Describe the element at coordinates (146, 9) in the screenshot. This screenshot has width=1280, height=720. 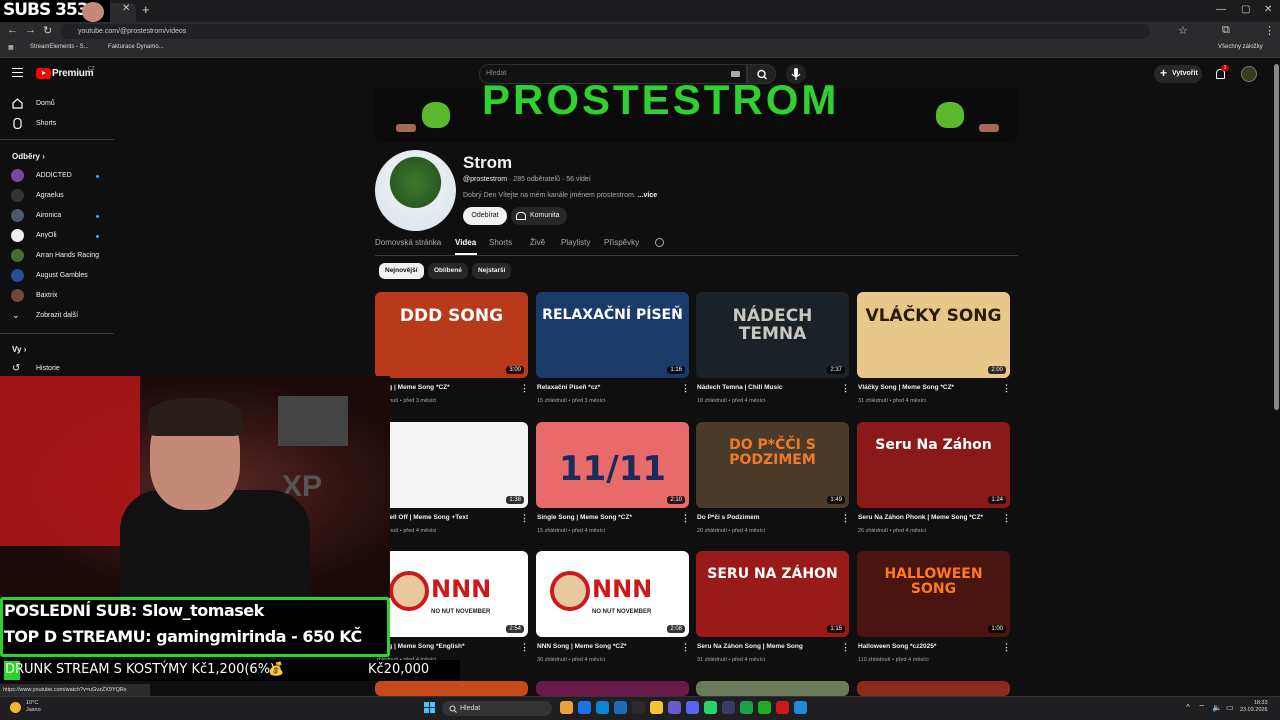
I see `new-tab-icon: +` at that location.